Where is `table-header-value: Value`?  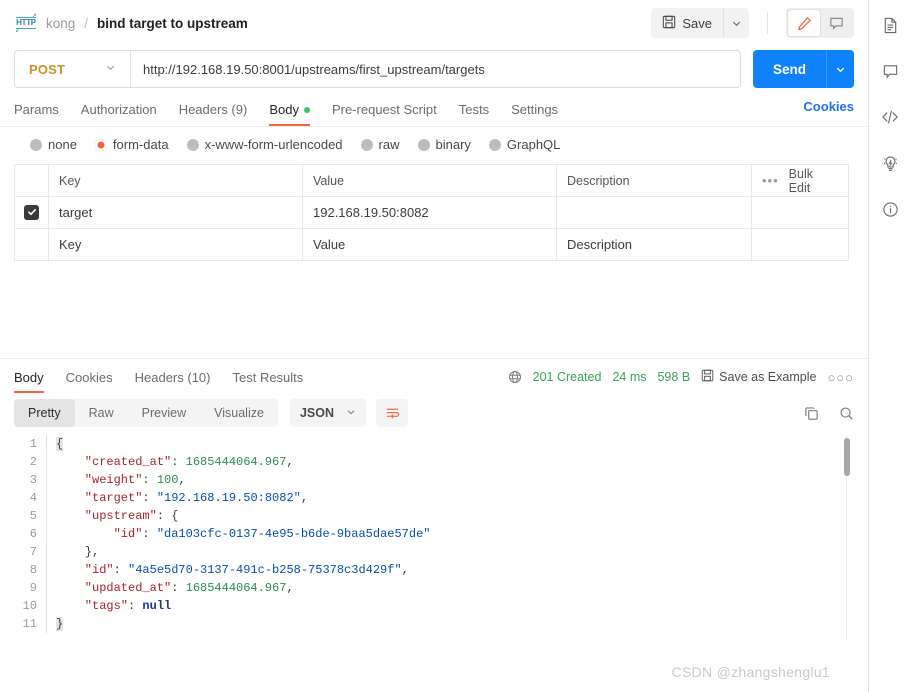 table-header-value: Value is located at coordinates (429, 180).